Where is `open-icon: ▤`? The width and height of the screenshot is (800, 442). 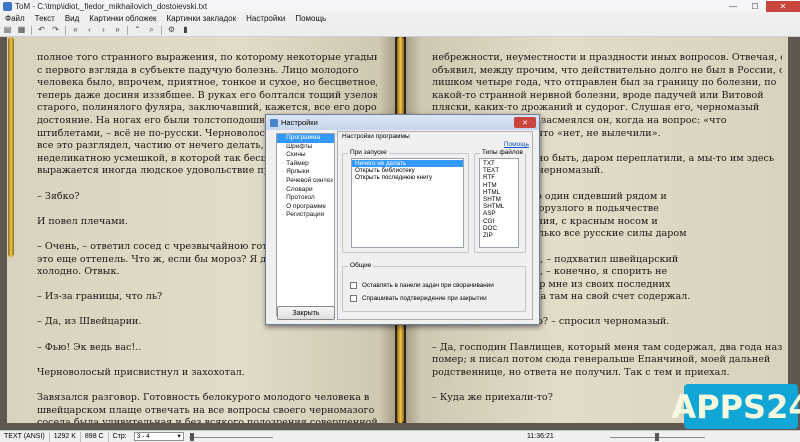
open-icon: ▤ is located at coordinates (7, 30).